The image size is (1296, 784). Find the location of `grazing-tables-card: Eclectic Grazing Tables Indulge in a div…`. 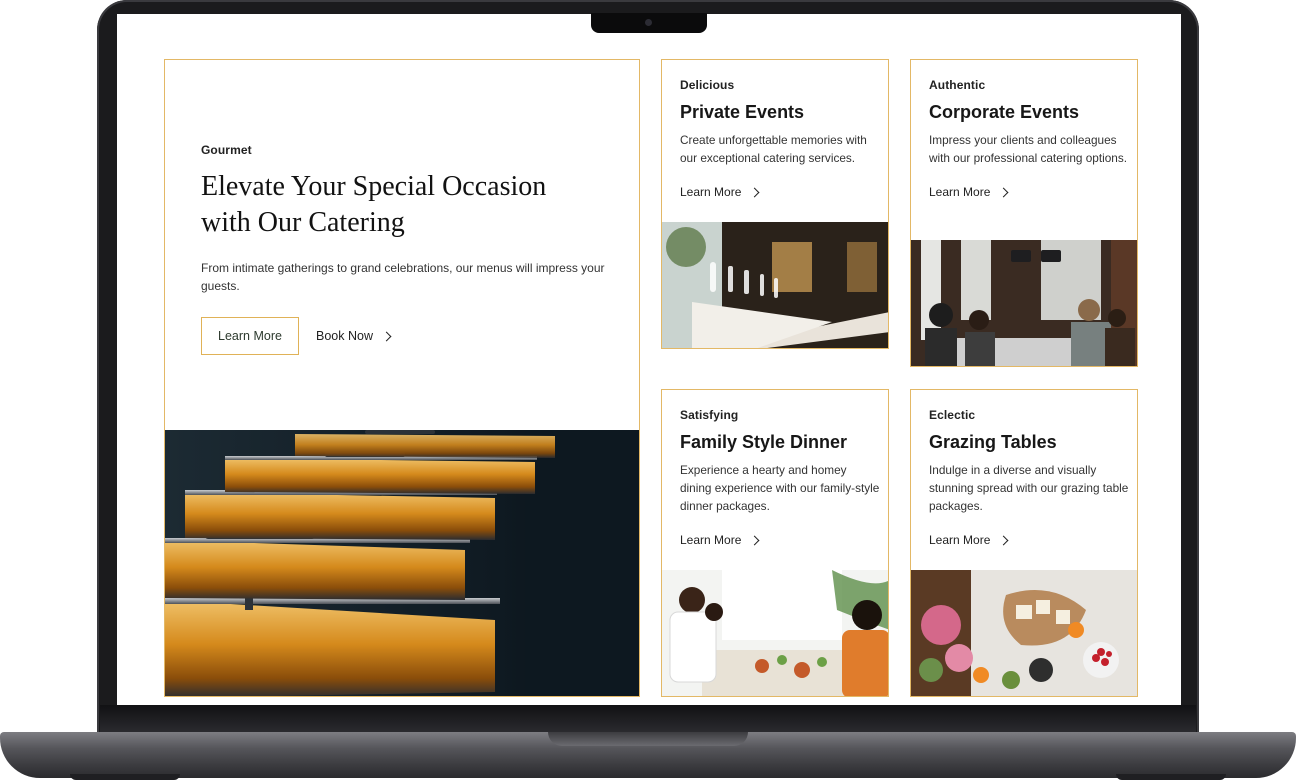

grazing-tables-card: Eclectic Grazing Tables Indulge in a div… is located at coordinates (1024, 543).